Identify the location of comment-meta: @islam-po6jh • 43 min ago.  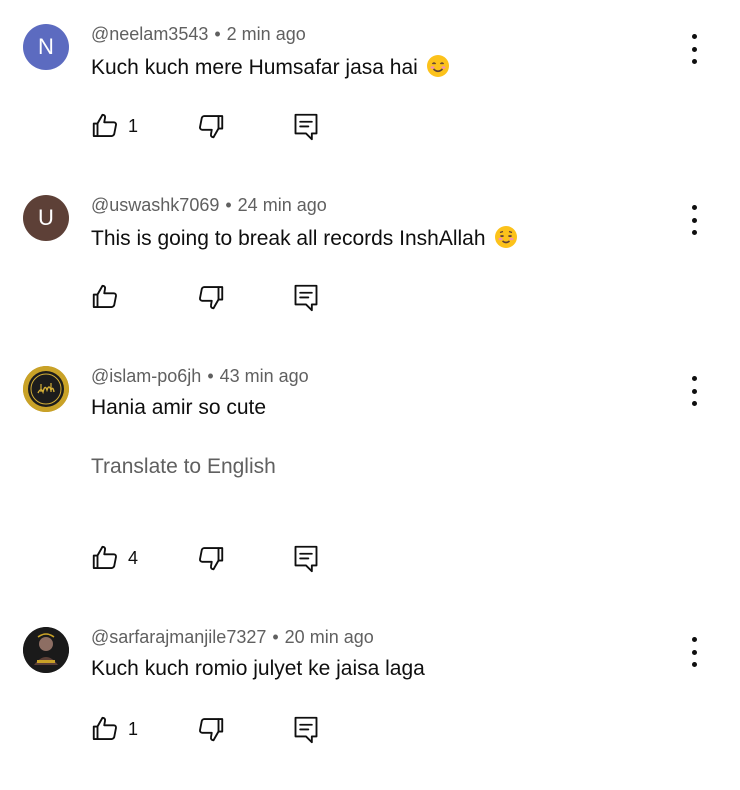
(200, 376).